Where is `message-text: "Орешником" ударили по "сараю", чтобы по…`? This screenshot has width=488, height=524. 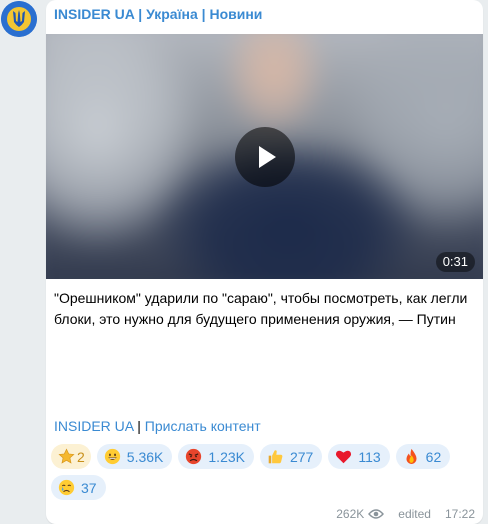 message-text: "Орешником" ударили по "сараю", чтобы по… is located at coordinates (261, 308).